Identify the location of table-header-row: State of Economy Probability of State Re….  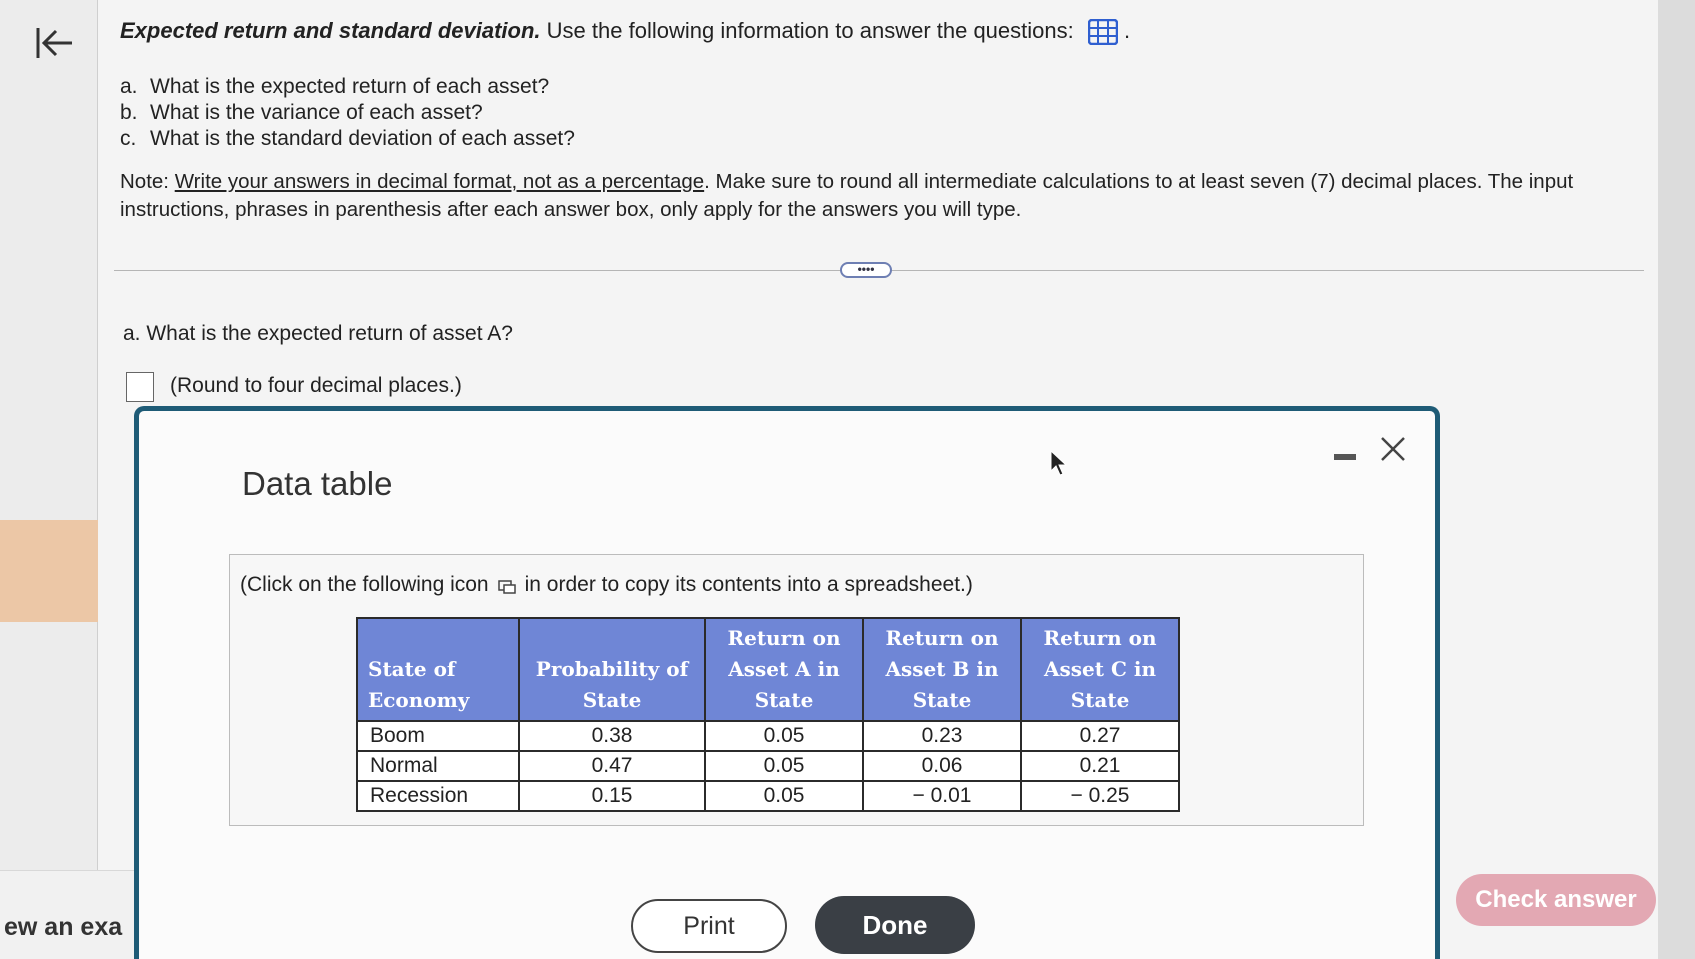
(768, 669).